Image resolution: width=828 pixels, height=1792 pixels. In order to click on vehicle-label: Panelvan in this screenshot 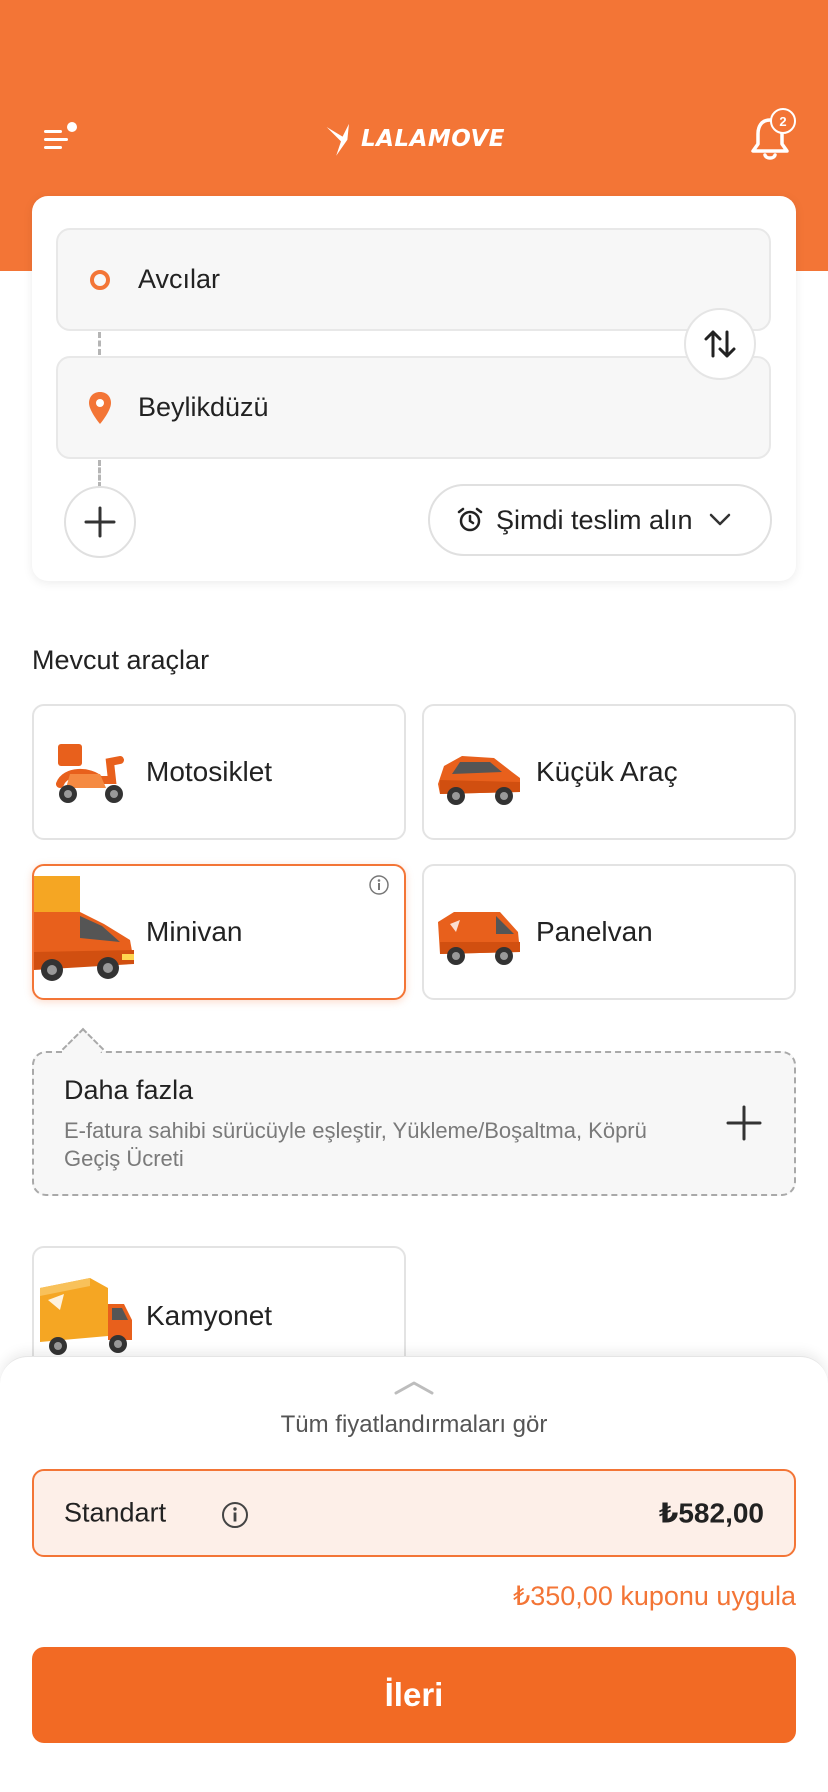, I will do `click(594, 931)`.